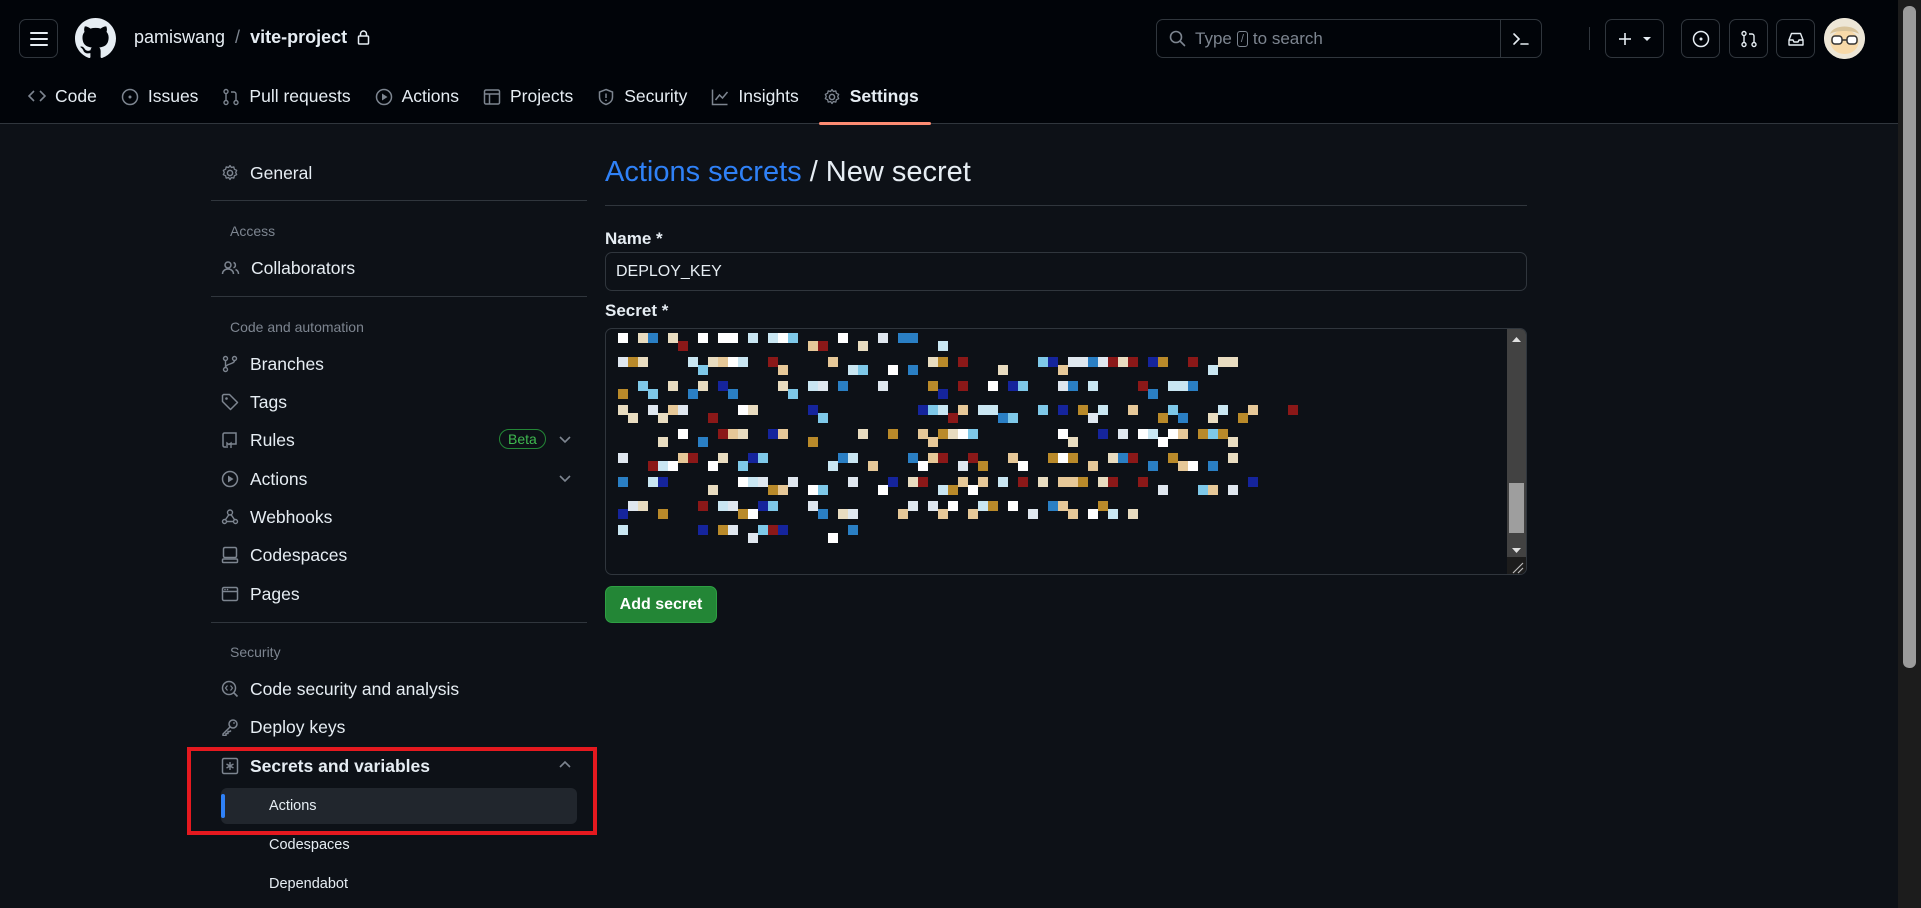 The image size is (1921, 908). Describe the element at coordinates (399, 268) in the screenshot. I see `sidebar-item-collaborators: Collaborators` at that location.